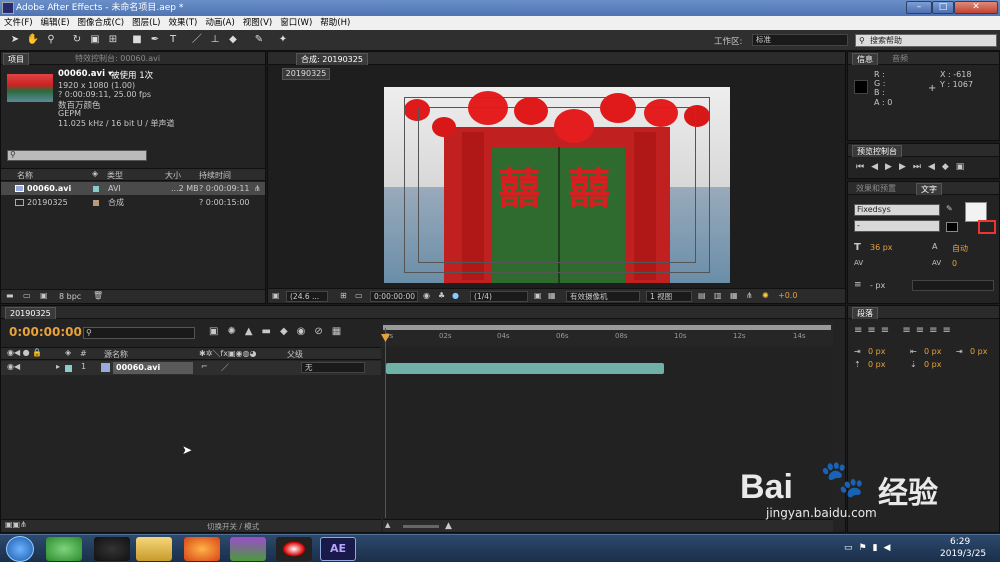 The height and width of the screenshot is (562, 1000). I want to click on comp-flowchart-icon: ⋔, so click(749, 295).